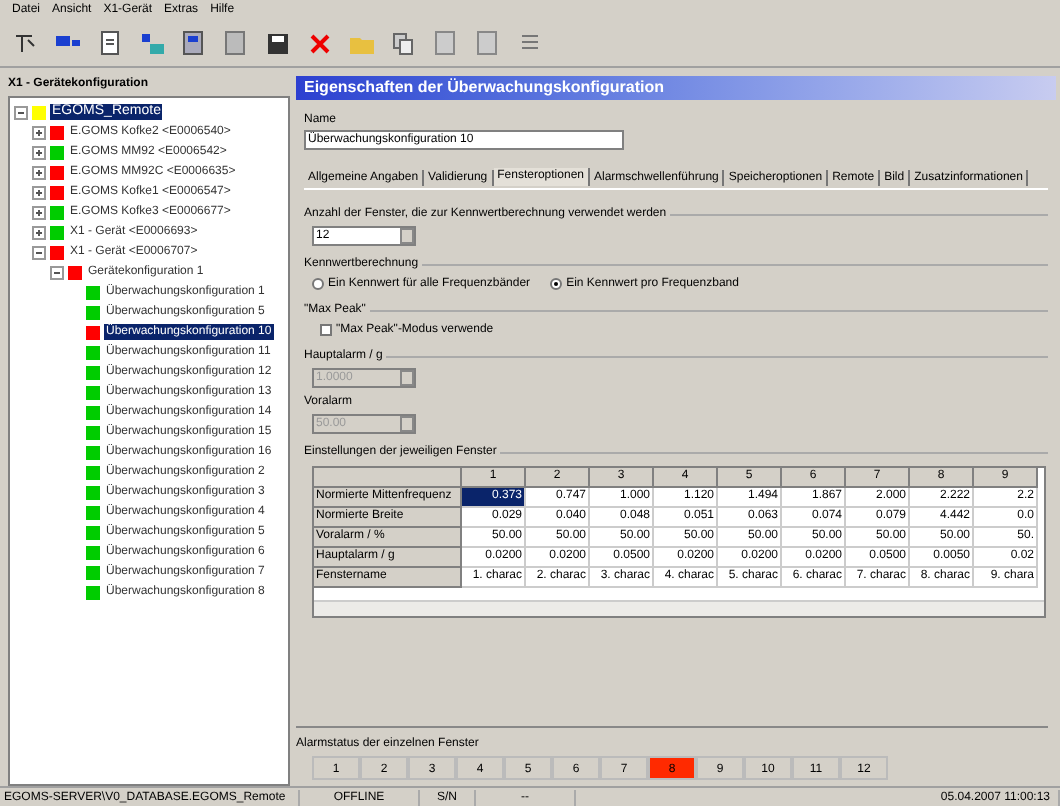 This screenshot has width=1060, height=806. What do you see at coordinates (326, 330) in the screenshot?
I see `checkbox` at bounding box center [326, 330].